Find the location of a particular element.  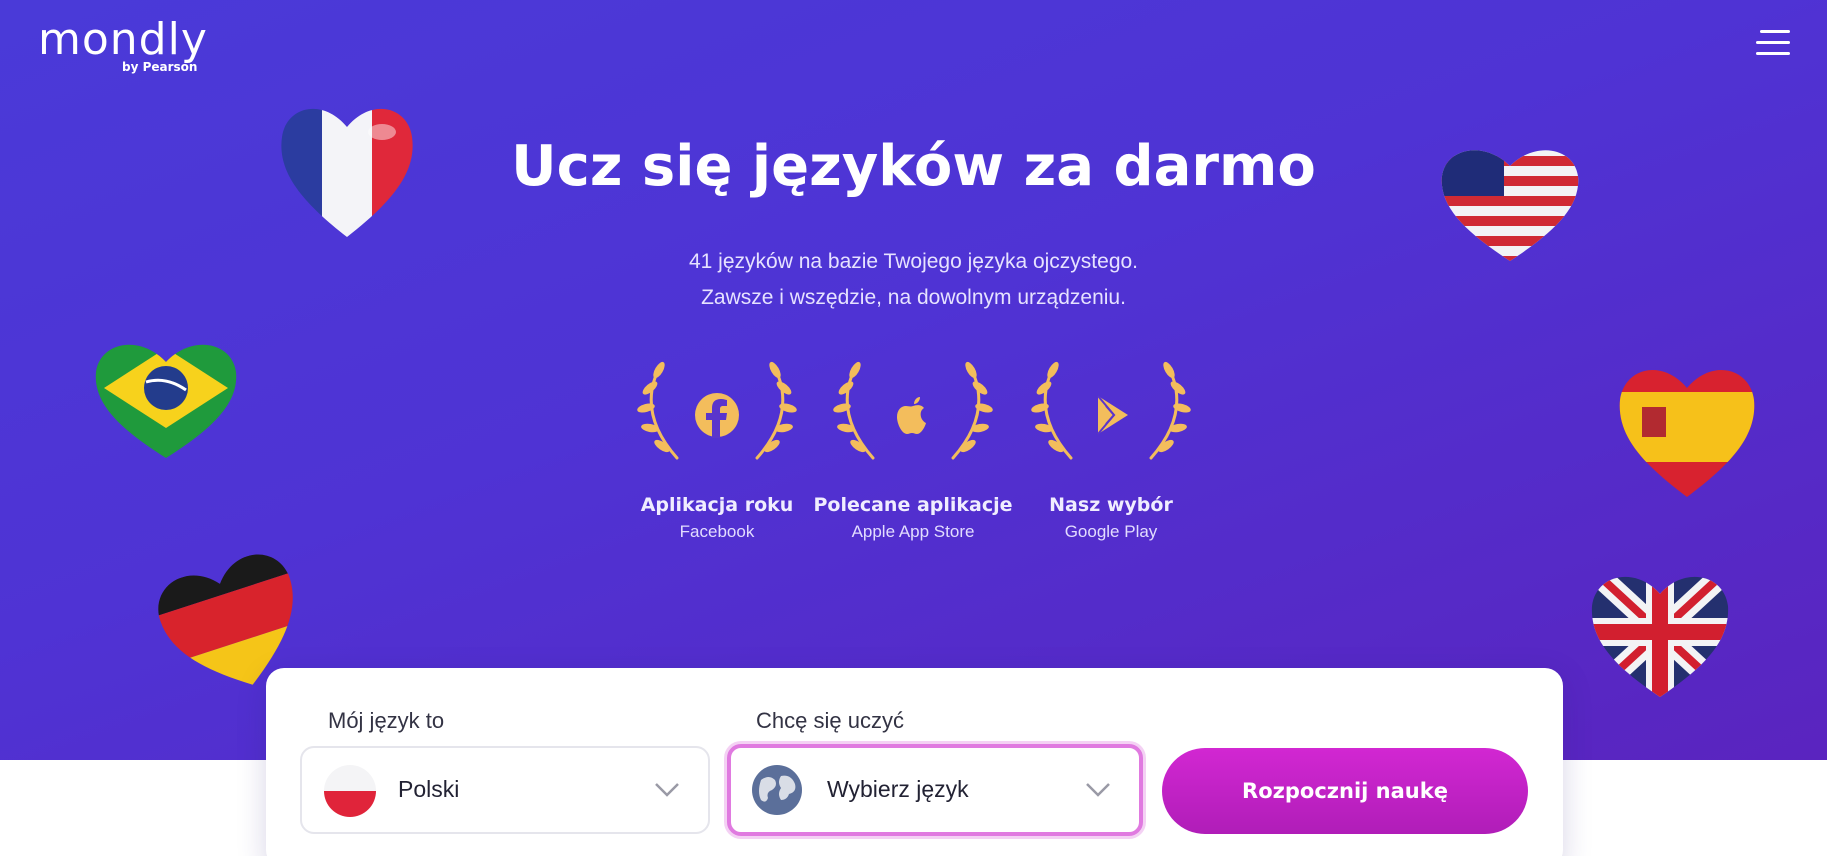

native-language-value: Polski is located at coordinates (429, 789).